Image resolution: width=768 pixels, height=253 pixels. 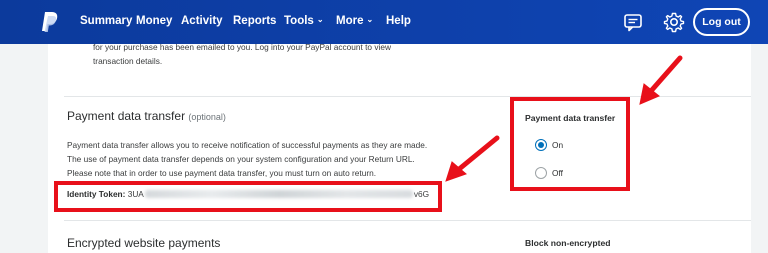 I want to click on arrow-to-token, so click(x=472, y=158).